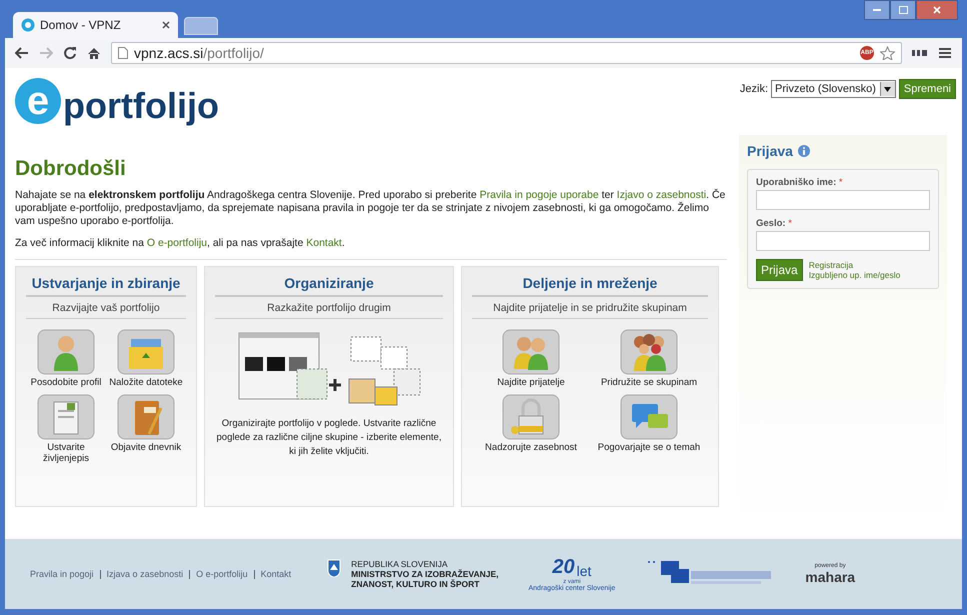  Describe the element at coordinates (70, 53) in the screenshot. I see `reload-icon` at that location.